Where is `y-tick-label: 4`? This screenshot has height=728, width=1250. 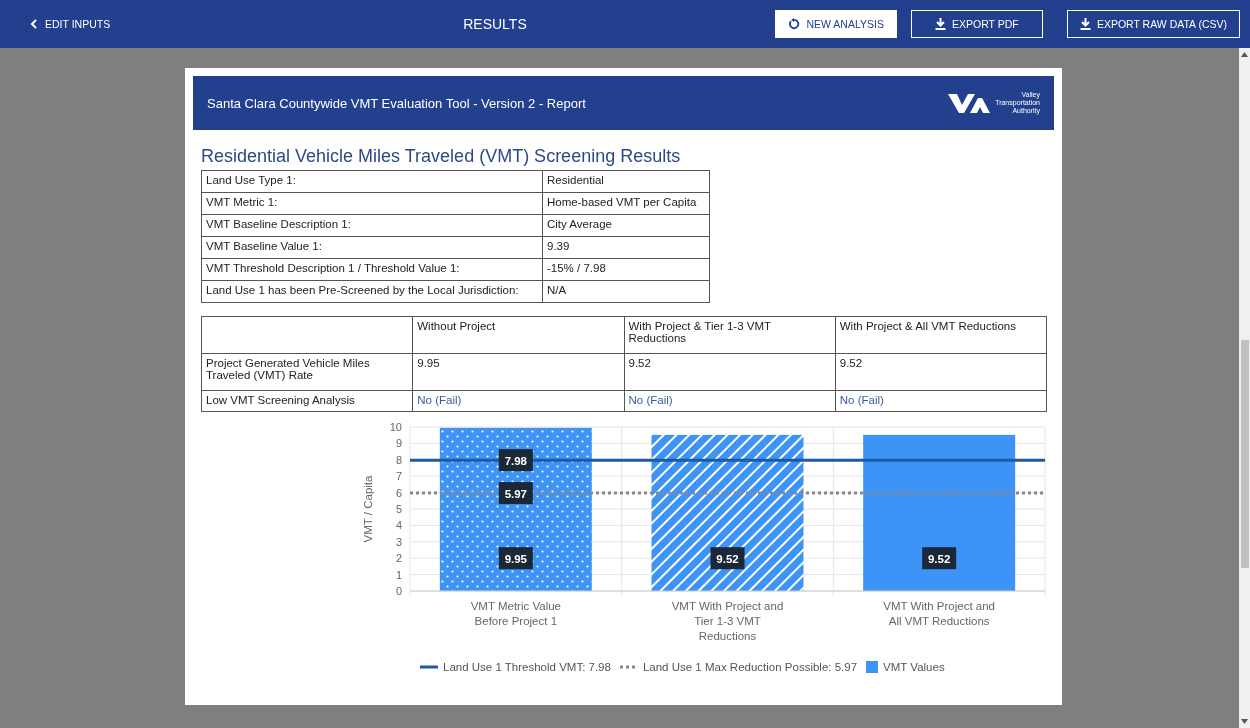
y-tick-label: 4 is located at coordinates (398, 525).